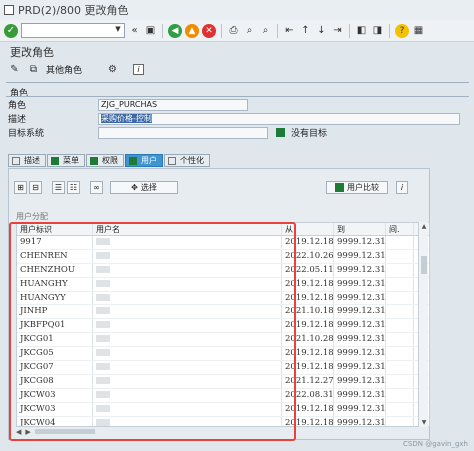 Image resolution: width=474 pixels, height=451 pixels. What do you see at coordinates (223, 381) in the screenshot?
I see `table-row: JKCG08 2021.12.27 9999.12.31` at bounding box center [223, 381].